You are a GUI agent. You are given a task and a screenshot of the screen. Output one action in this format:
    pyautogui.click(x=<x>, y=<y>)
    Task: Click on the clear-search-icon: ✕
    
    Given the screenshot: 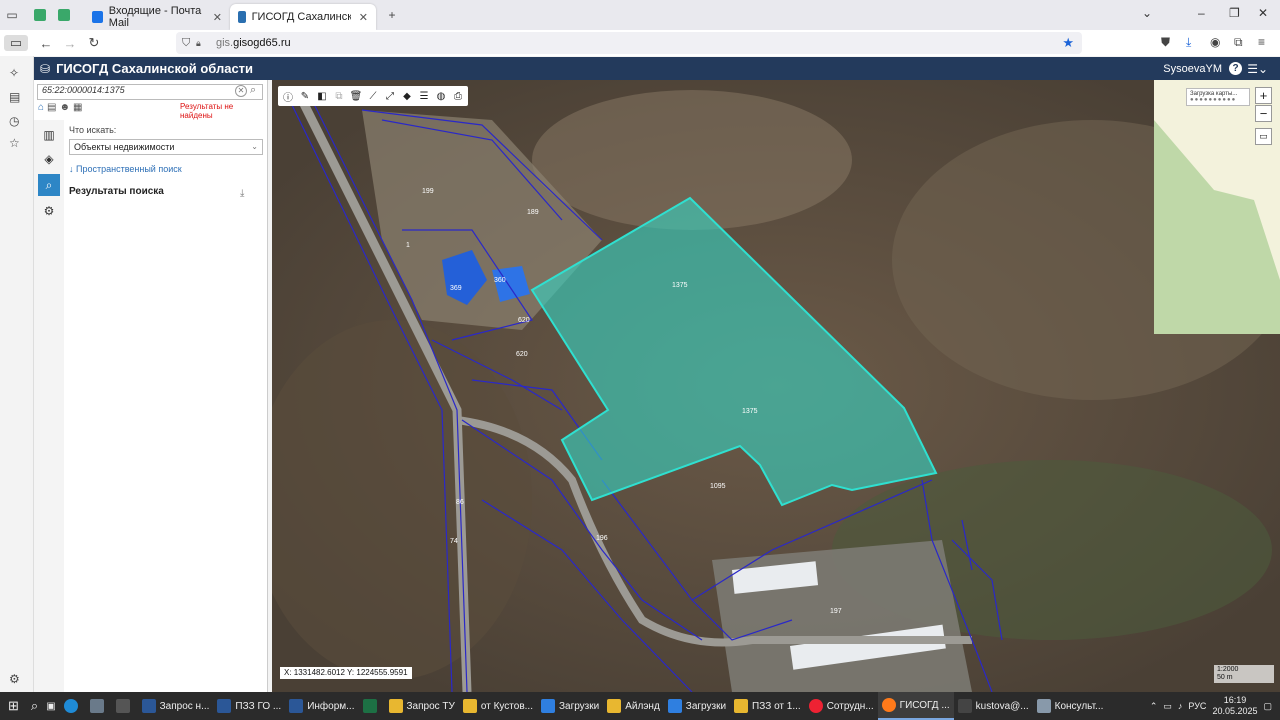 What is the action you would take?
    pyautogui.click(x=241, y=91)
    